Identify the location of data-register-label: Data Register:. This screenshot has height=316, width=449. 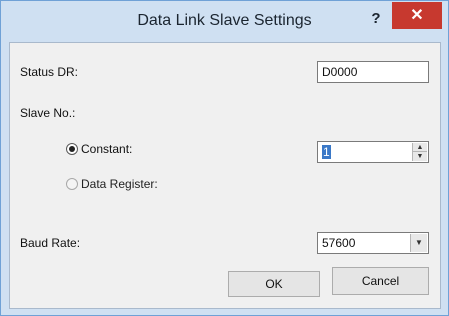
(119, 184).